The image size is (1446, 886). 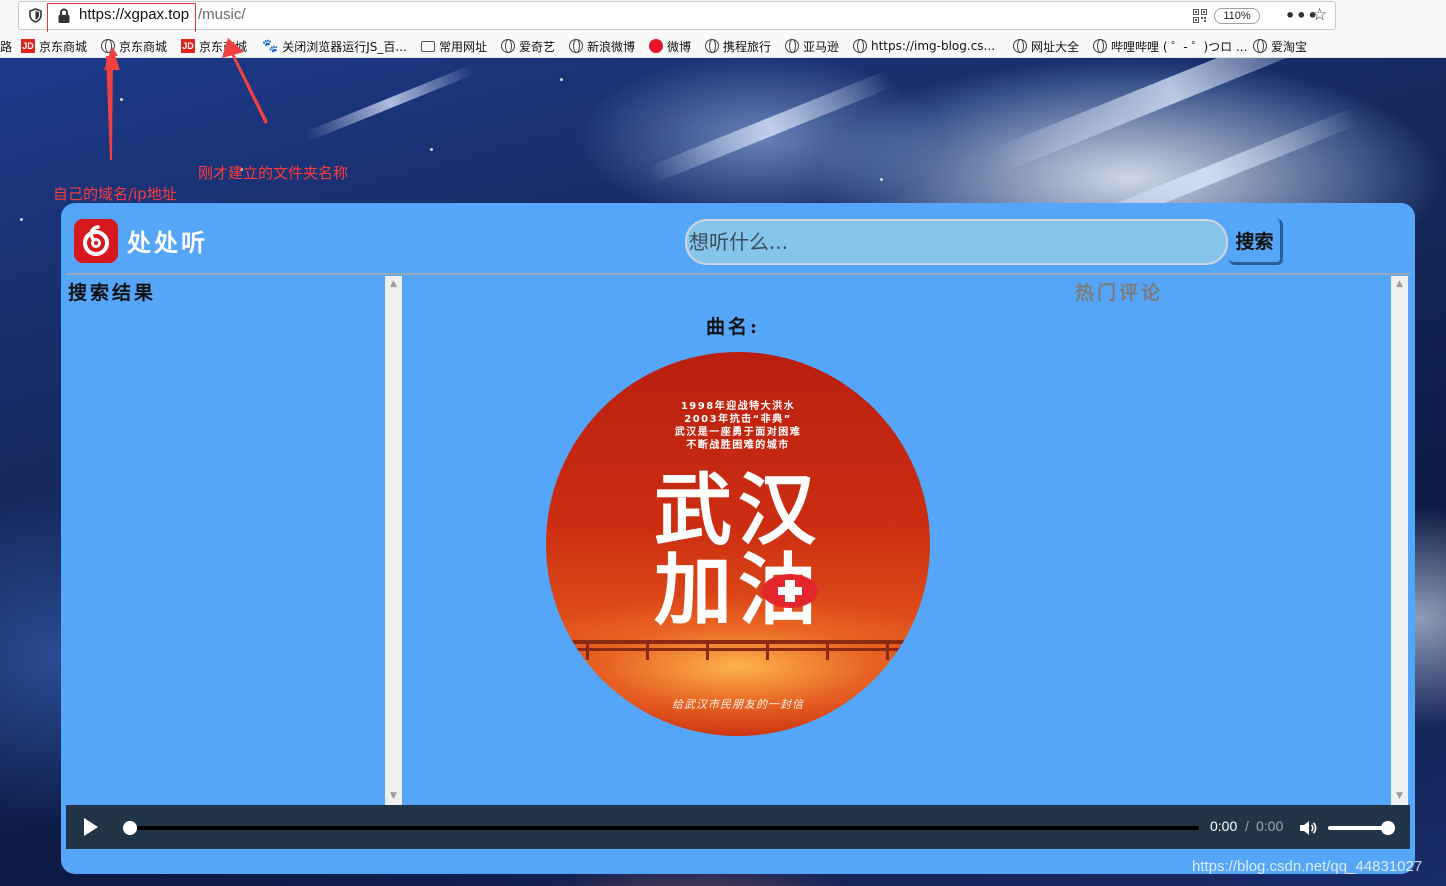 I want to click on annotation-folder-note: 刚才建立的文件夹名称, so click(x=273, y=173).